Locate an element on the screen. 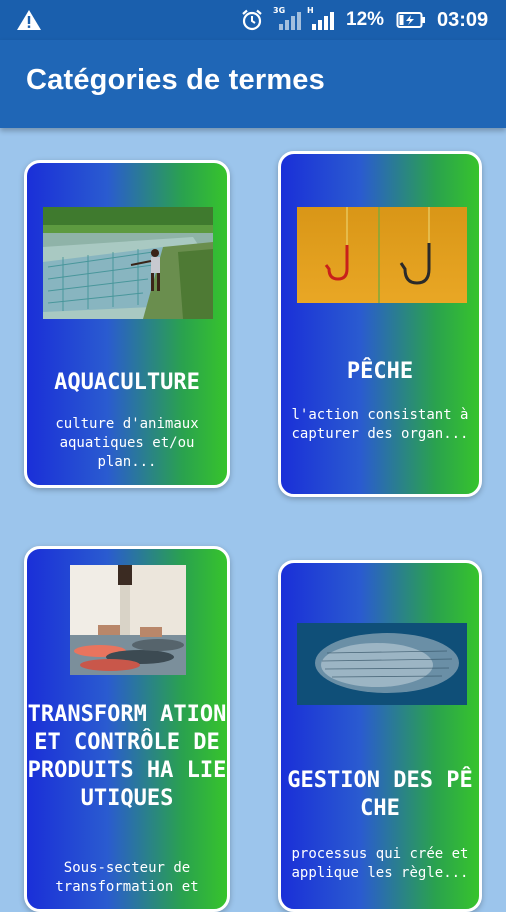  status-bar: 3G H 12% 03:09 is located at coordinates (253, 20).